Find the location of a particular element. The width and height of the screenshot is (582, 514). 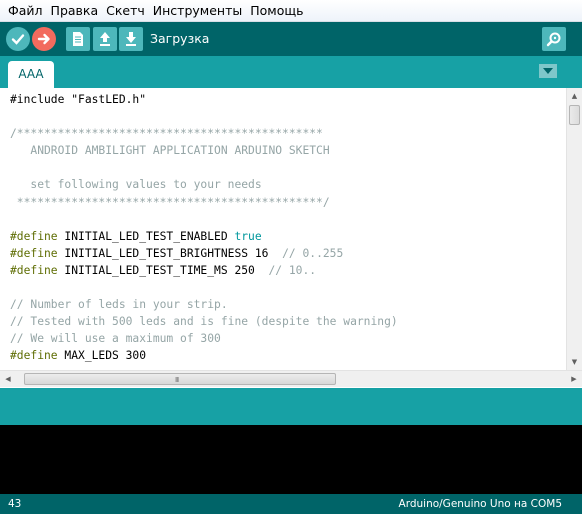

code-token: INITIAL_LED_TEST_TIME_MS 250 is located at coordinates (163, 270).